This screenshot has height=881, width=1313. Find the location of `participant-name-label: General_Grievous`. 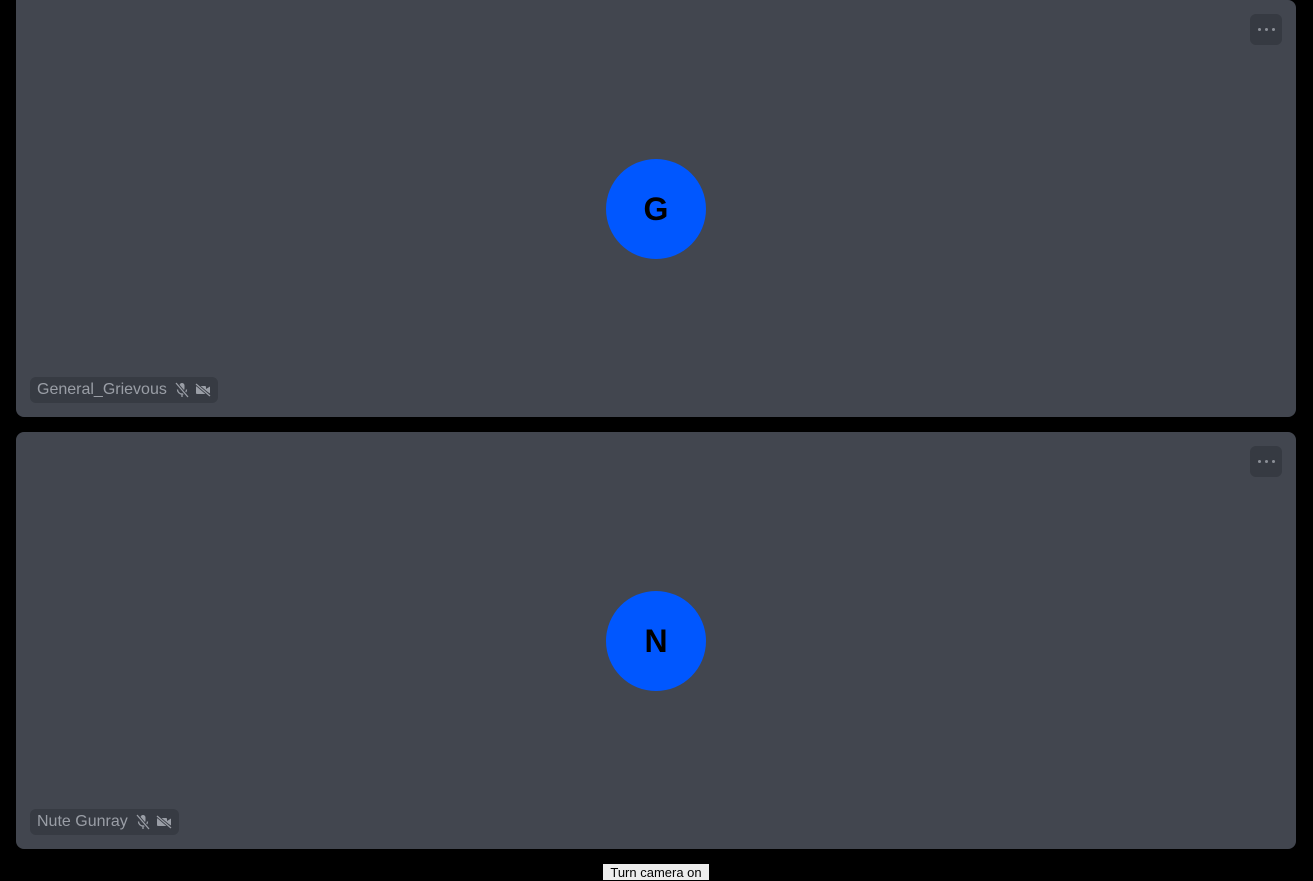

participant-name-label: General_Grievous is located at coordinates (124, 390).